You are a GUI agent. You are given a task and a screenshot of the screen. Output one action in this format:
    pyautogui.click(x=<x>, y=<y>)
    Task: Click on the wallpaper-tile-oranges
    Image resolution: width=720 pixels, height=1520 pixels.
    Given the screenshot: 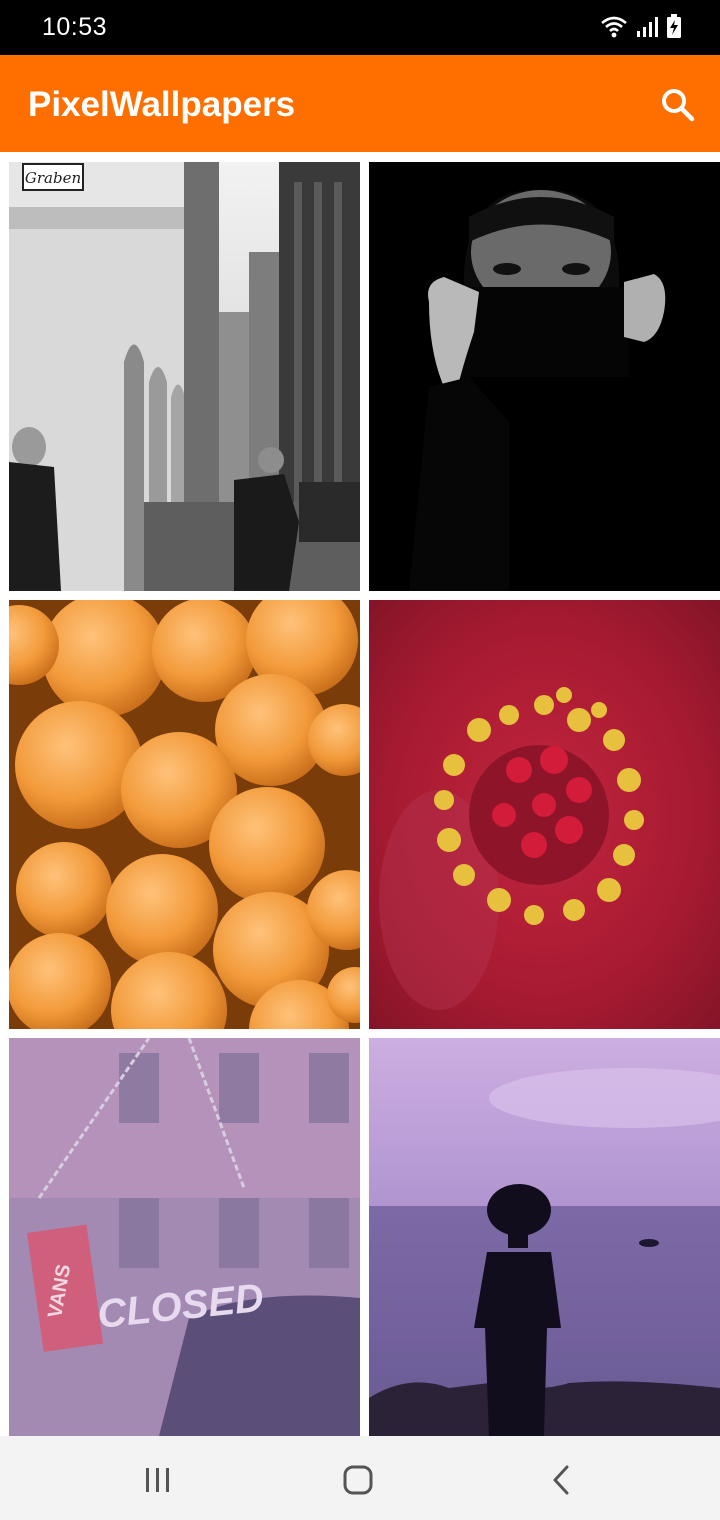 What is the action you would take?
    pyautogui.click(x=184, y=814)
    